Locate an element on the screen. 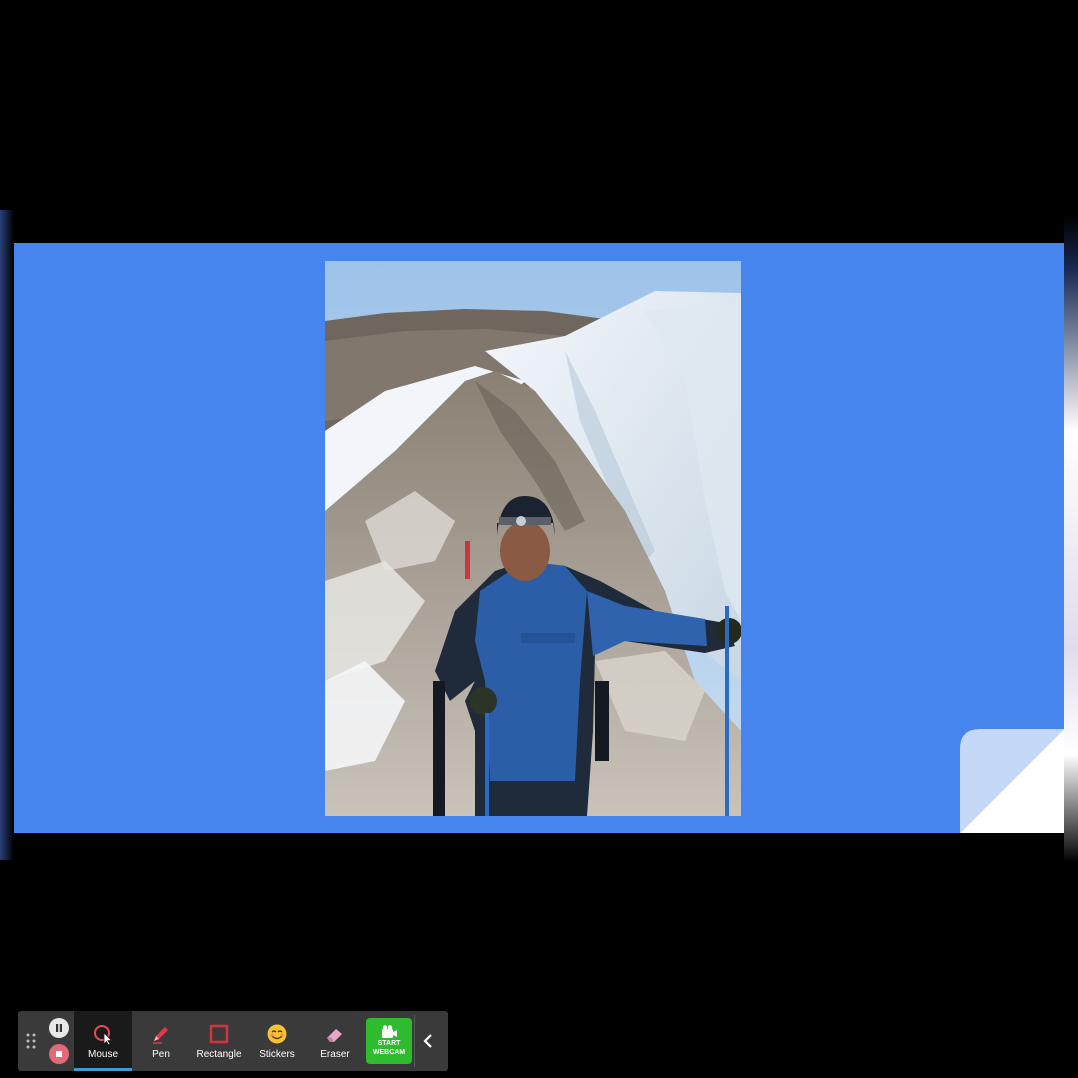  page-curl-corner is located at coordinates (1012, 781).